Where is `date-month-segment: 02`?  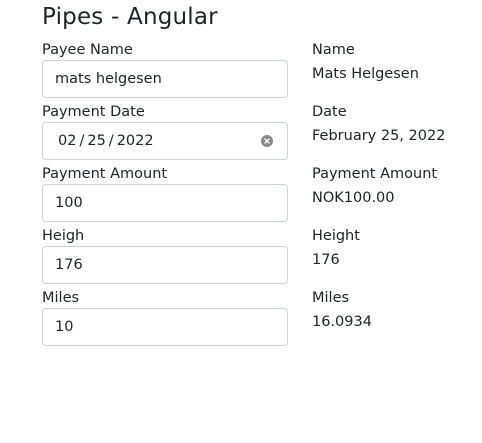
date-month-segment: 02 is located at coordinates (67, 141).